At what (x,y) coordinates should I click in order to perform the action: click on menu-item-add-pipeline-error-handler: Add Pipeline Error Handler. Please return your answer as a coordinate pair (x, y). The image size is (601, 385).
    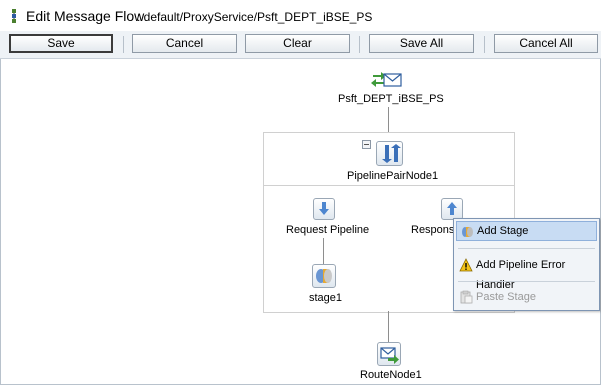
    Looking at the image, I should click on (526, 273).